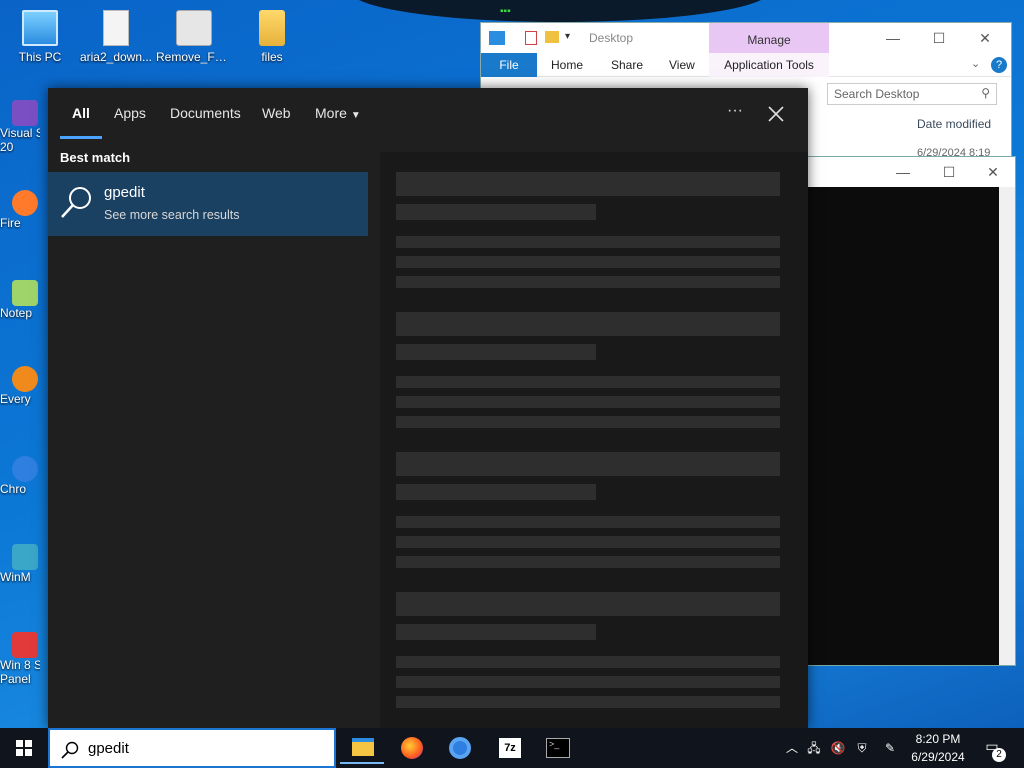 Image resolution: width=1024 pixels, height=768 pixels. What do you see at coordinates (20, 386) in the screenshot?
I see `desktop-icon-everything: Every` at bounding box center [20, 386].